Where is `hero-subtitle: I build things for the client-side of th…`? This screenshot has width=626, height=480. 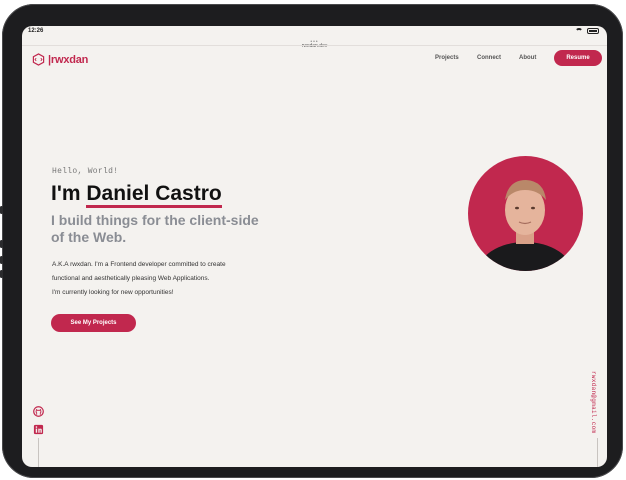 hero-subtitle: I build things for the client-side of th… is located at coordinates (201, 229).